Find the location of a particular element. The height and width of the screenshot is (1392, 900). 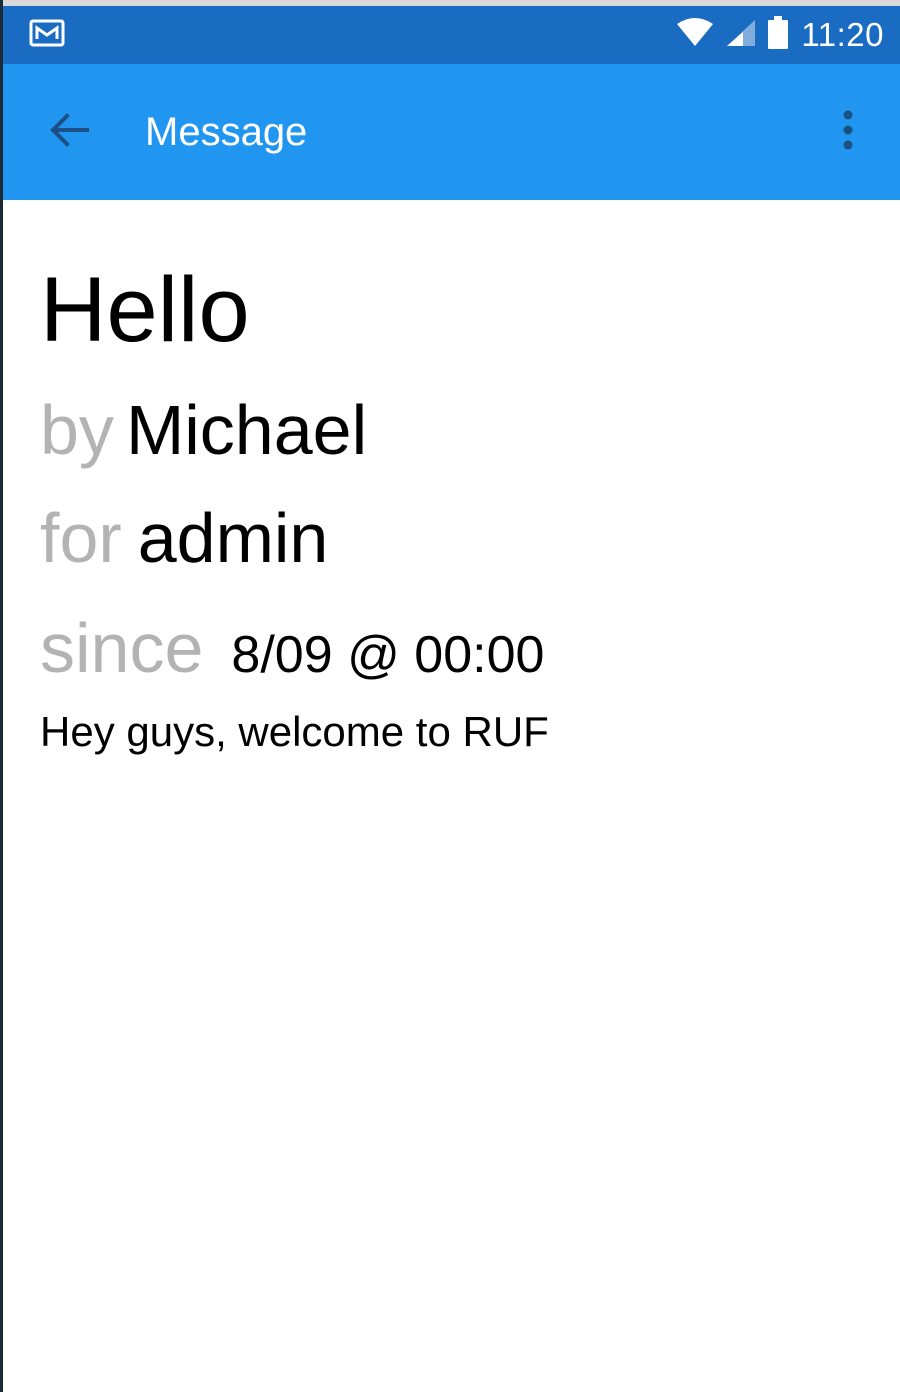

gmail-notification-icon is located at coordinates (47, 35).